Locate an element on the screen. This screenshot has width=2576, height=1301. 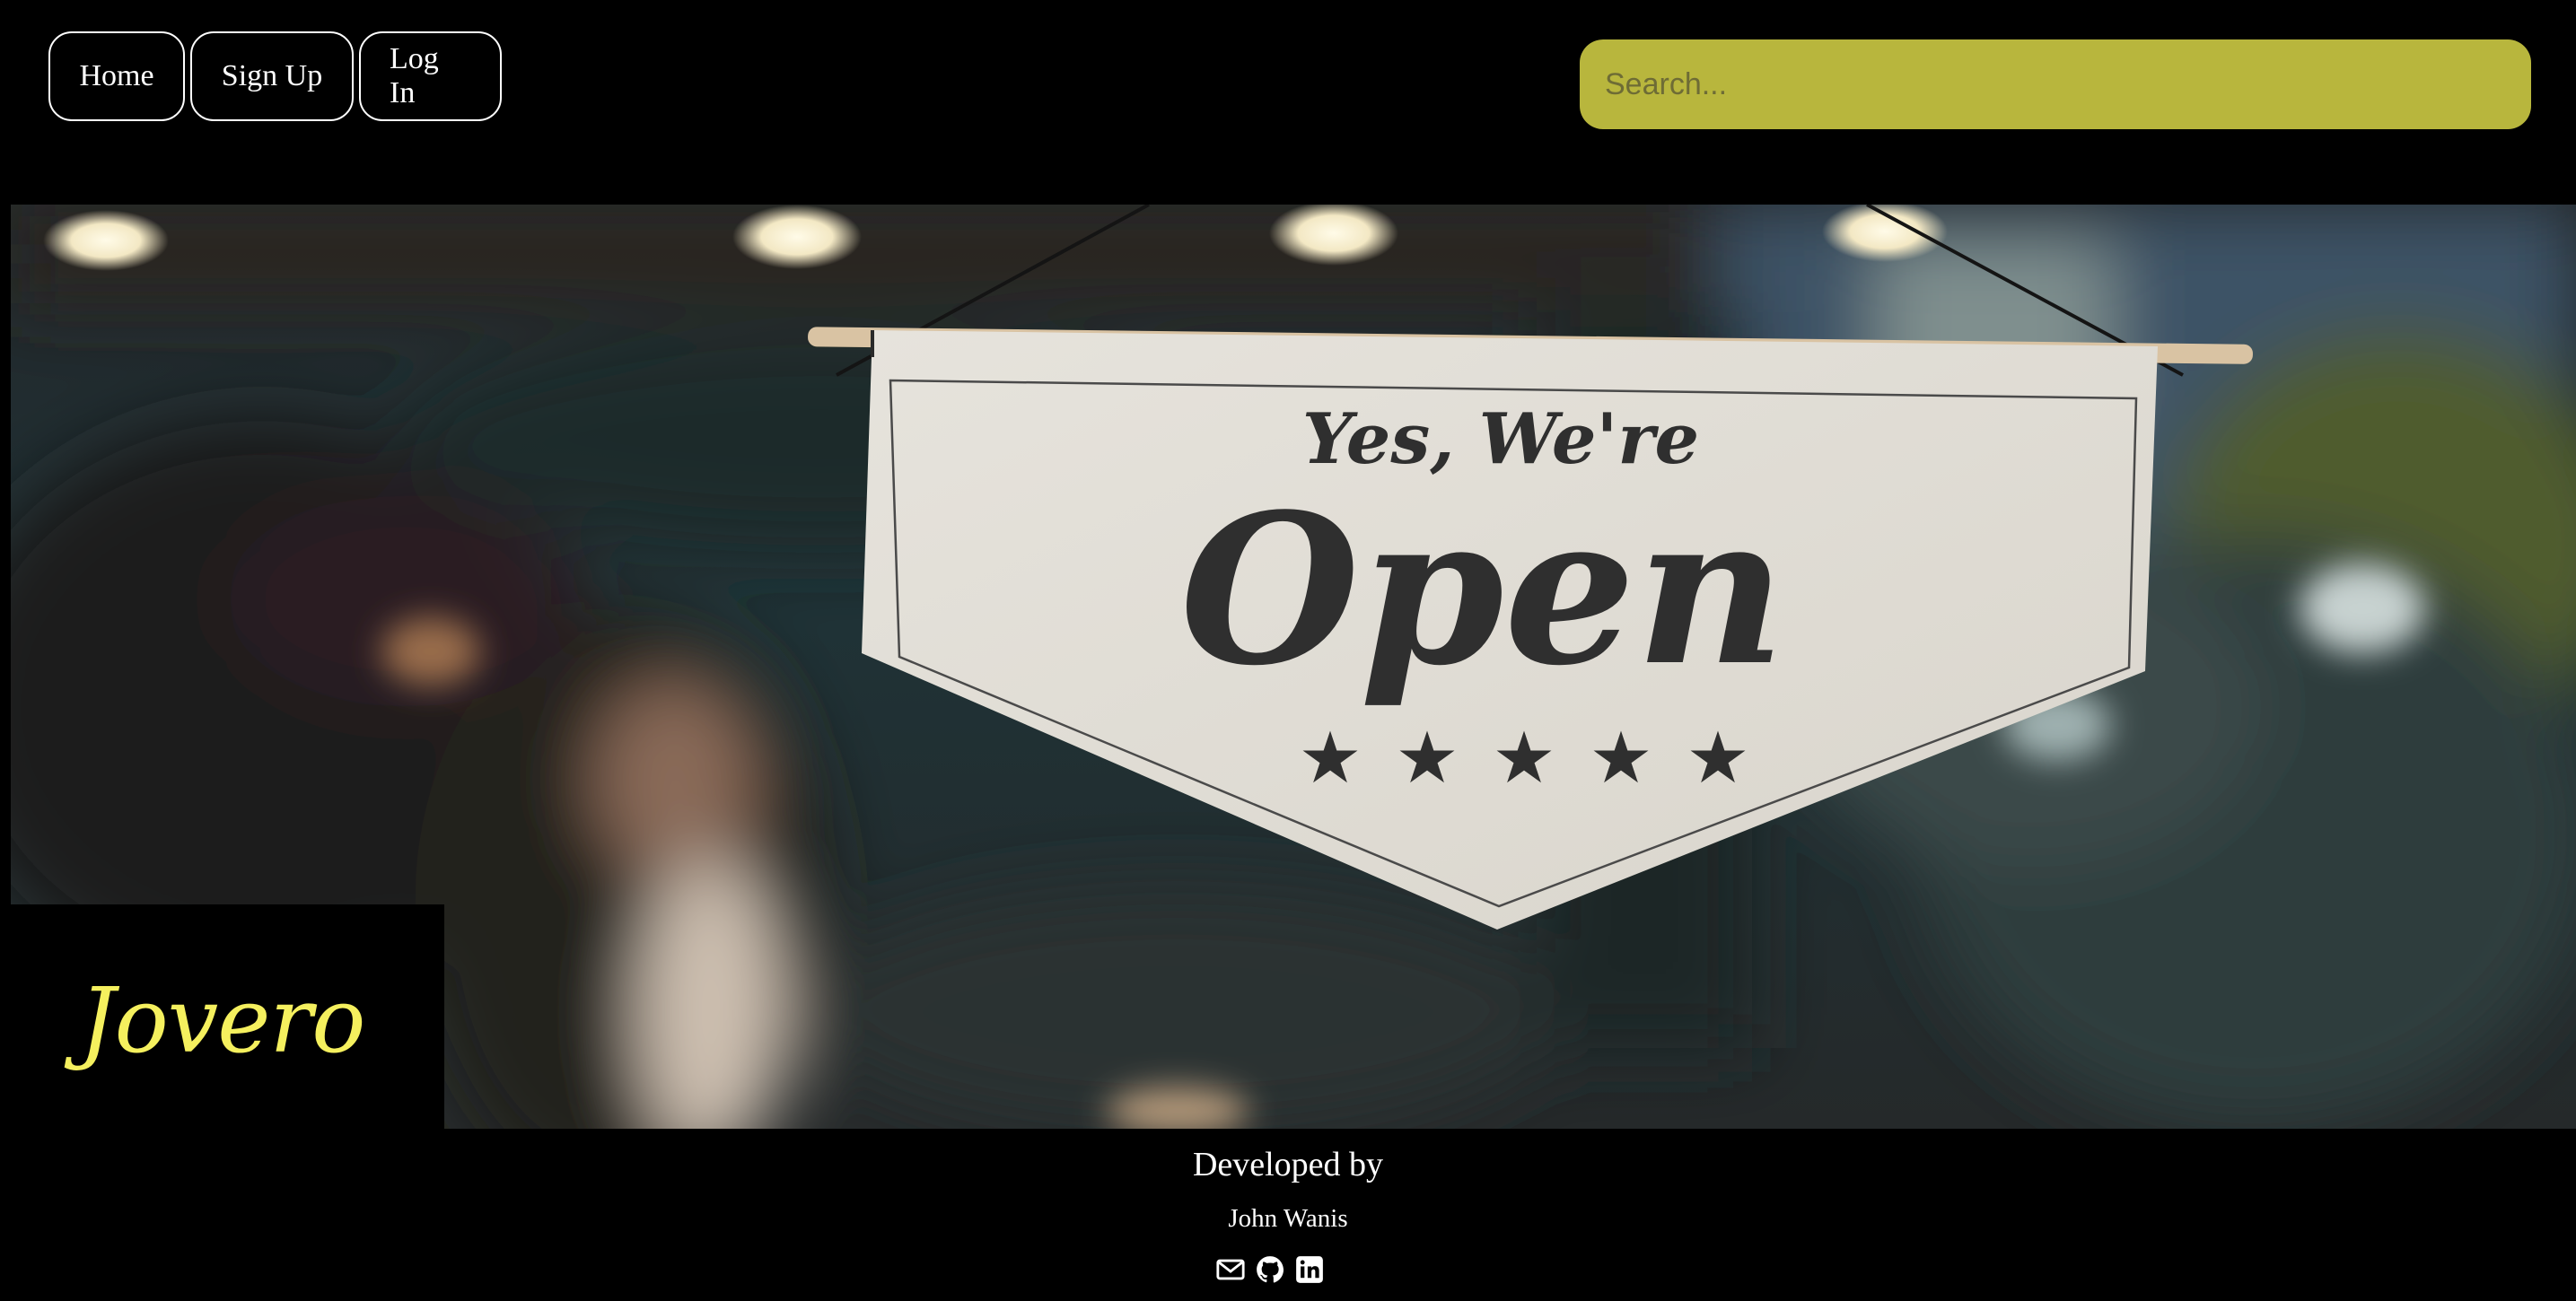
log-in-button: Log In is located at coordinates (430, 76).